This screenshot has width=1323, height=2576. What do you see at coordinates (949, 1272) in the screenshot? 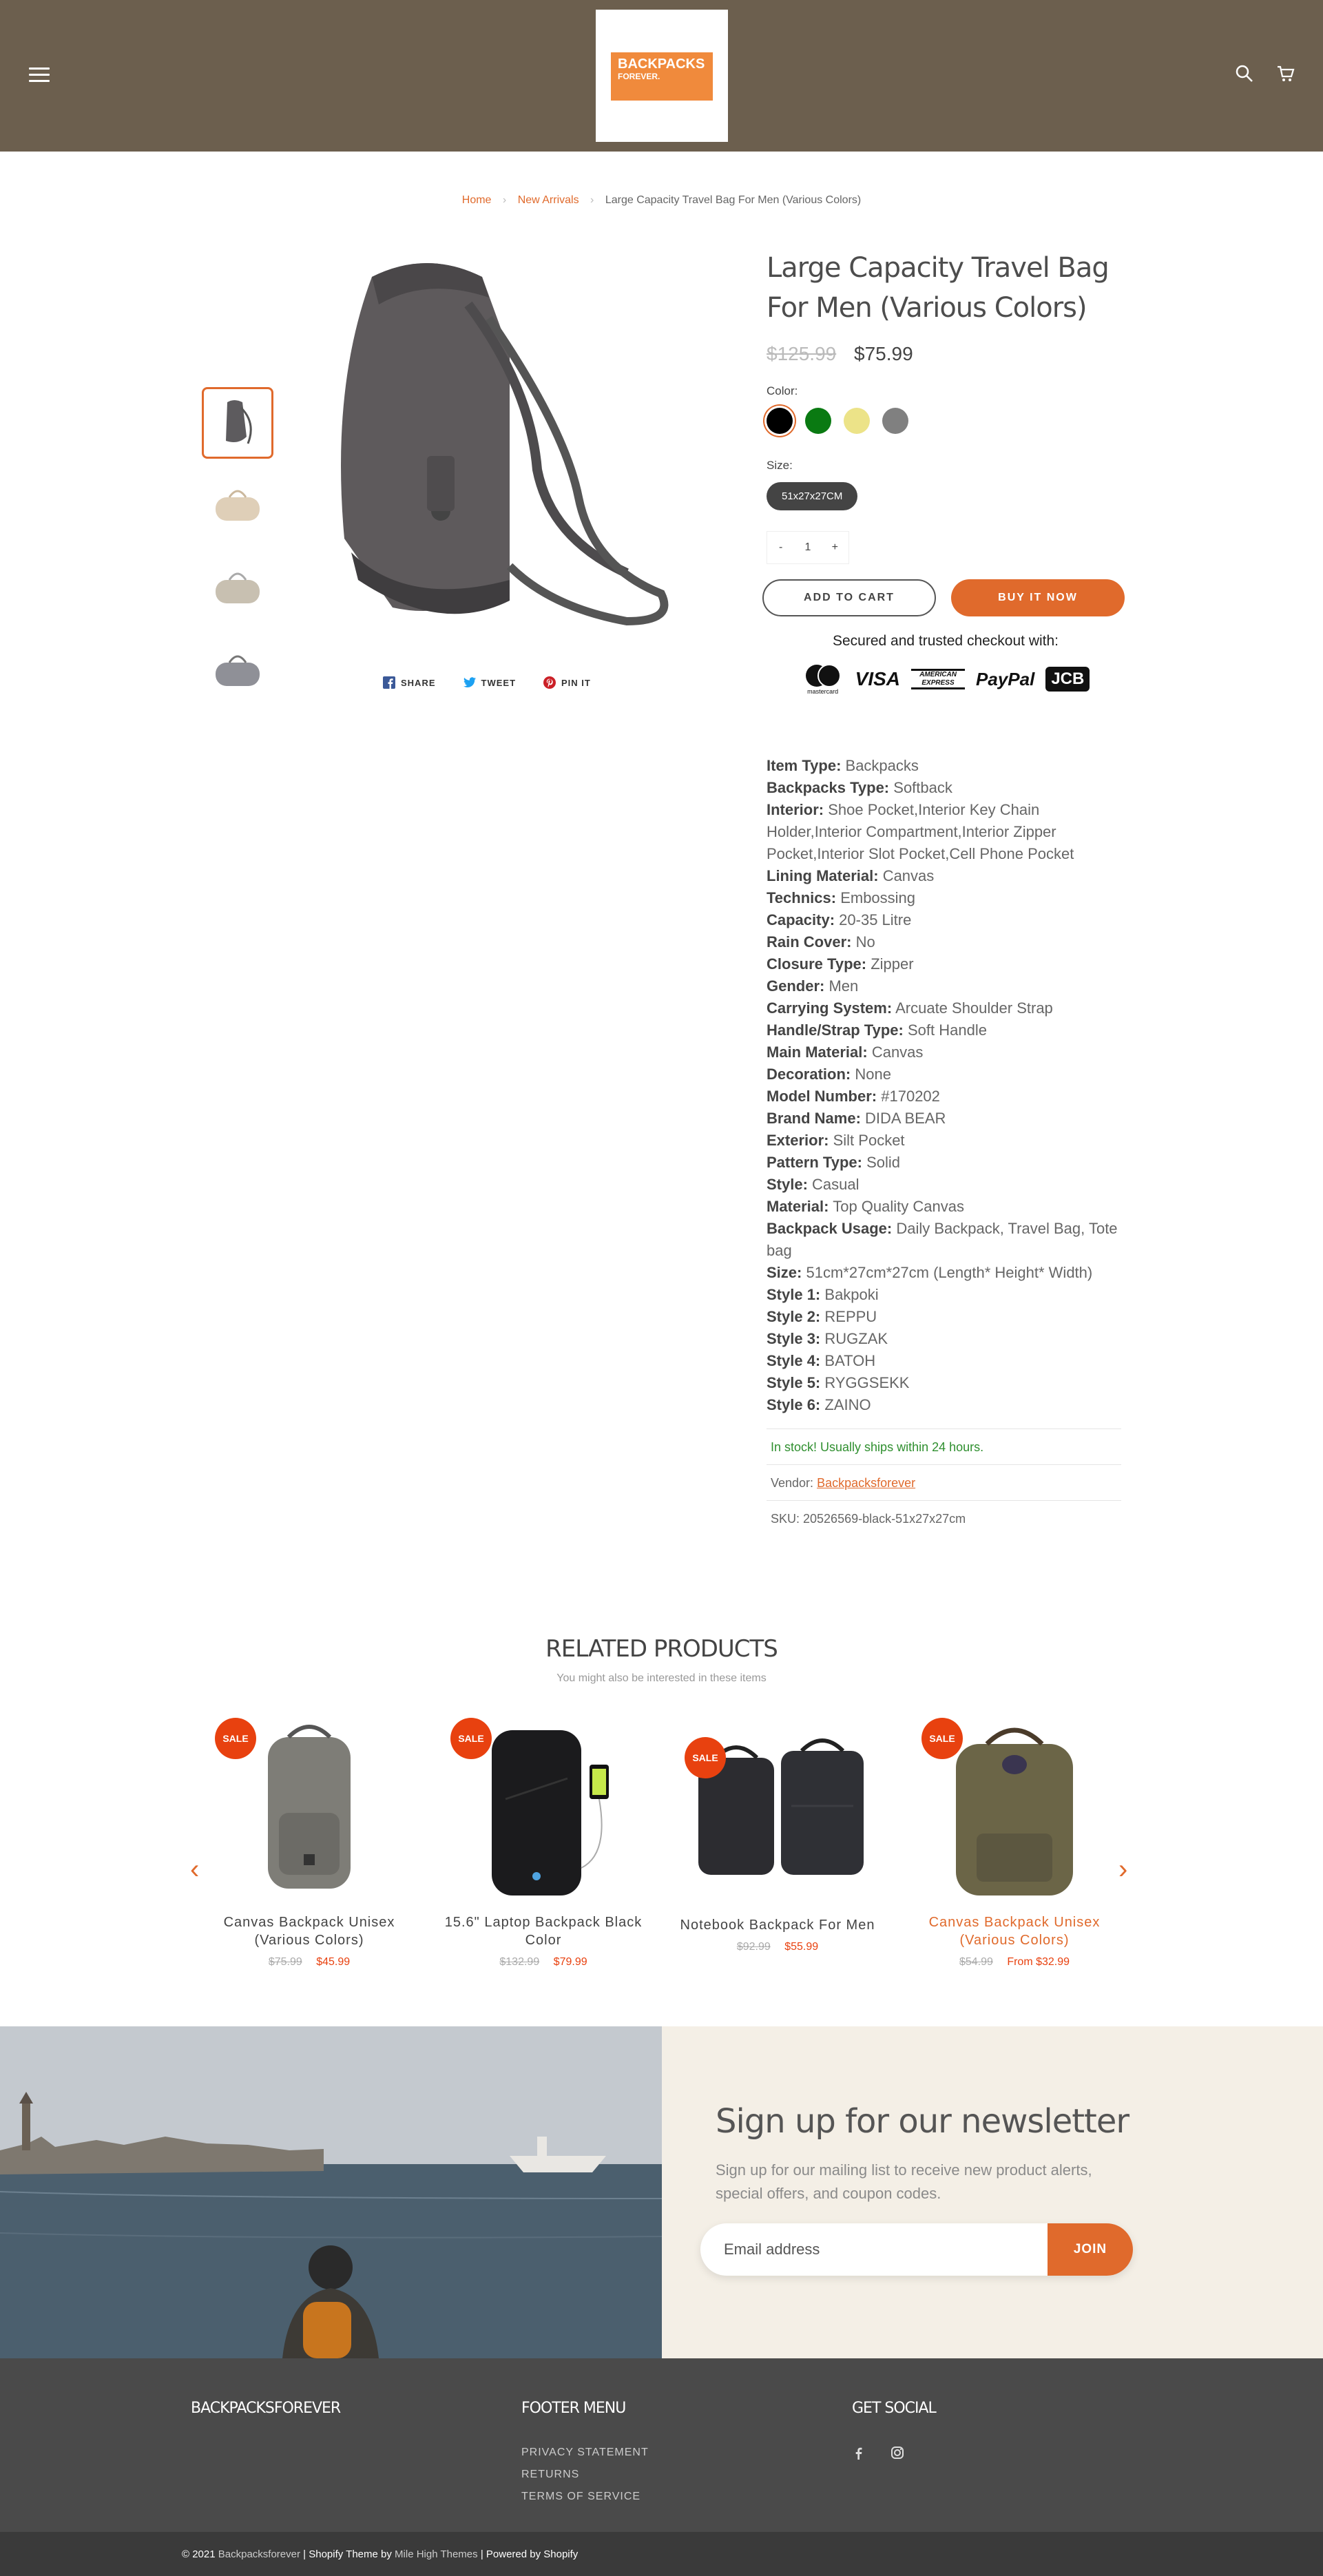
I see `spec-value: 51cm*27cm*27cm (Length* Height* Width)` at bounding box center [949, 1272].